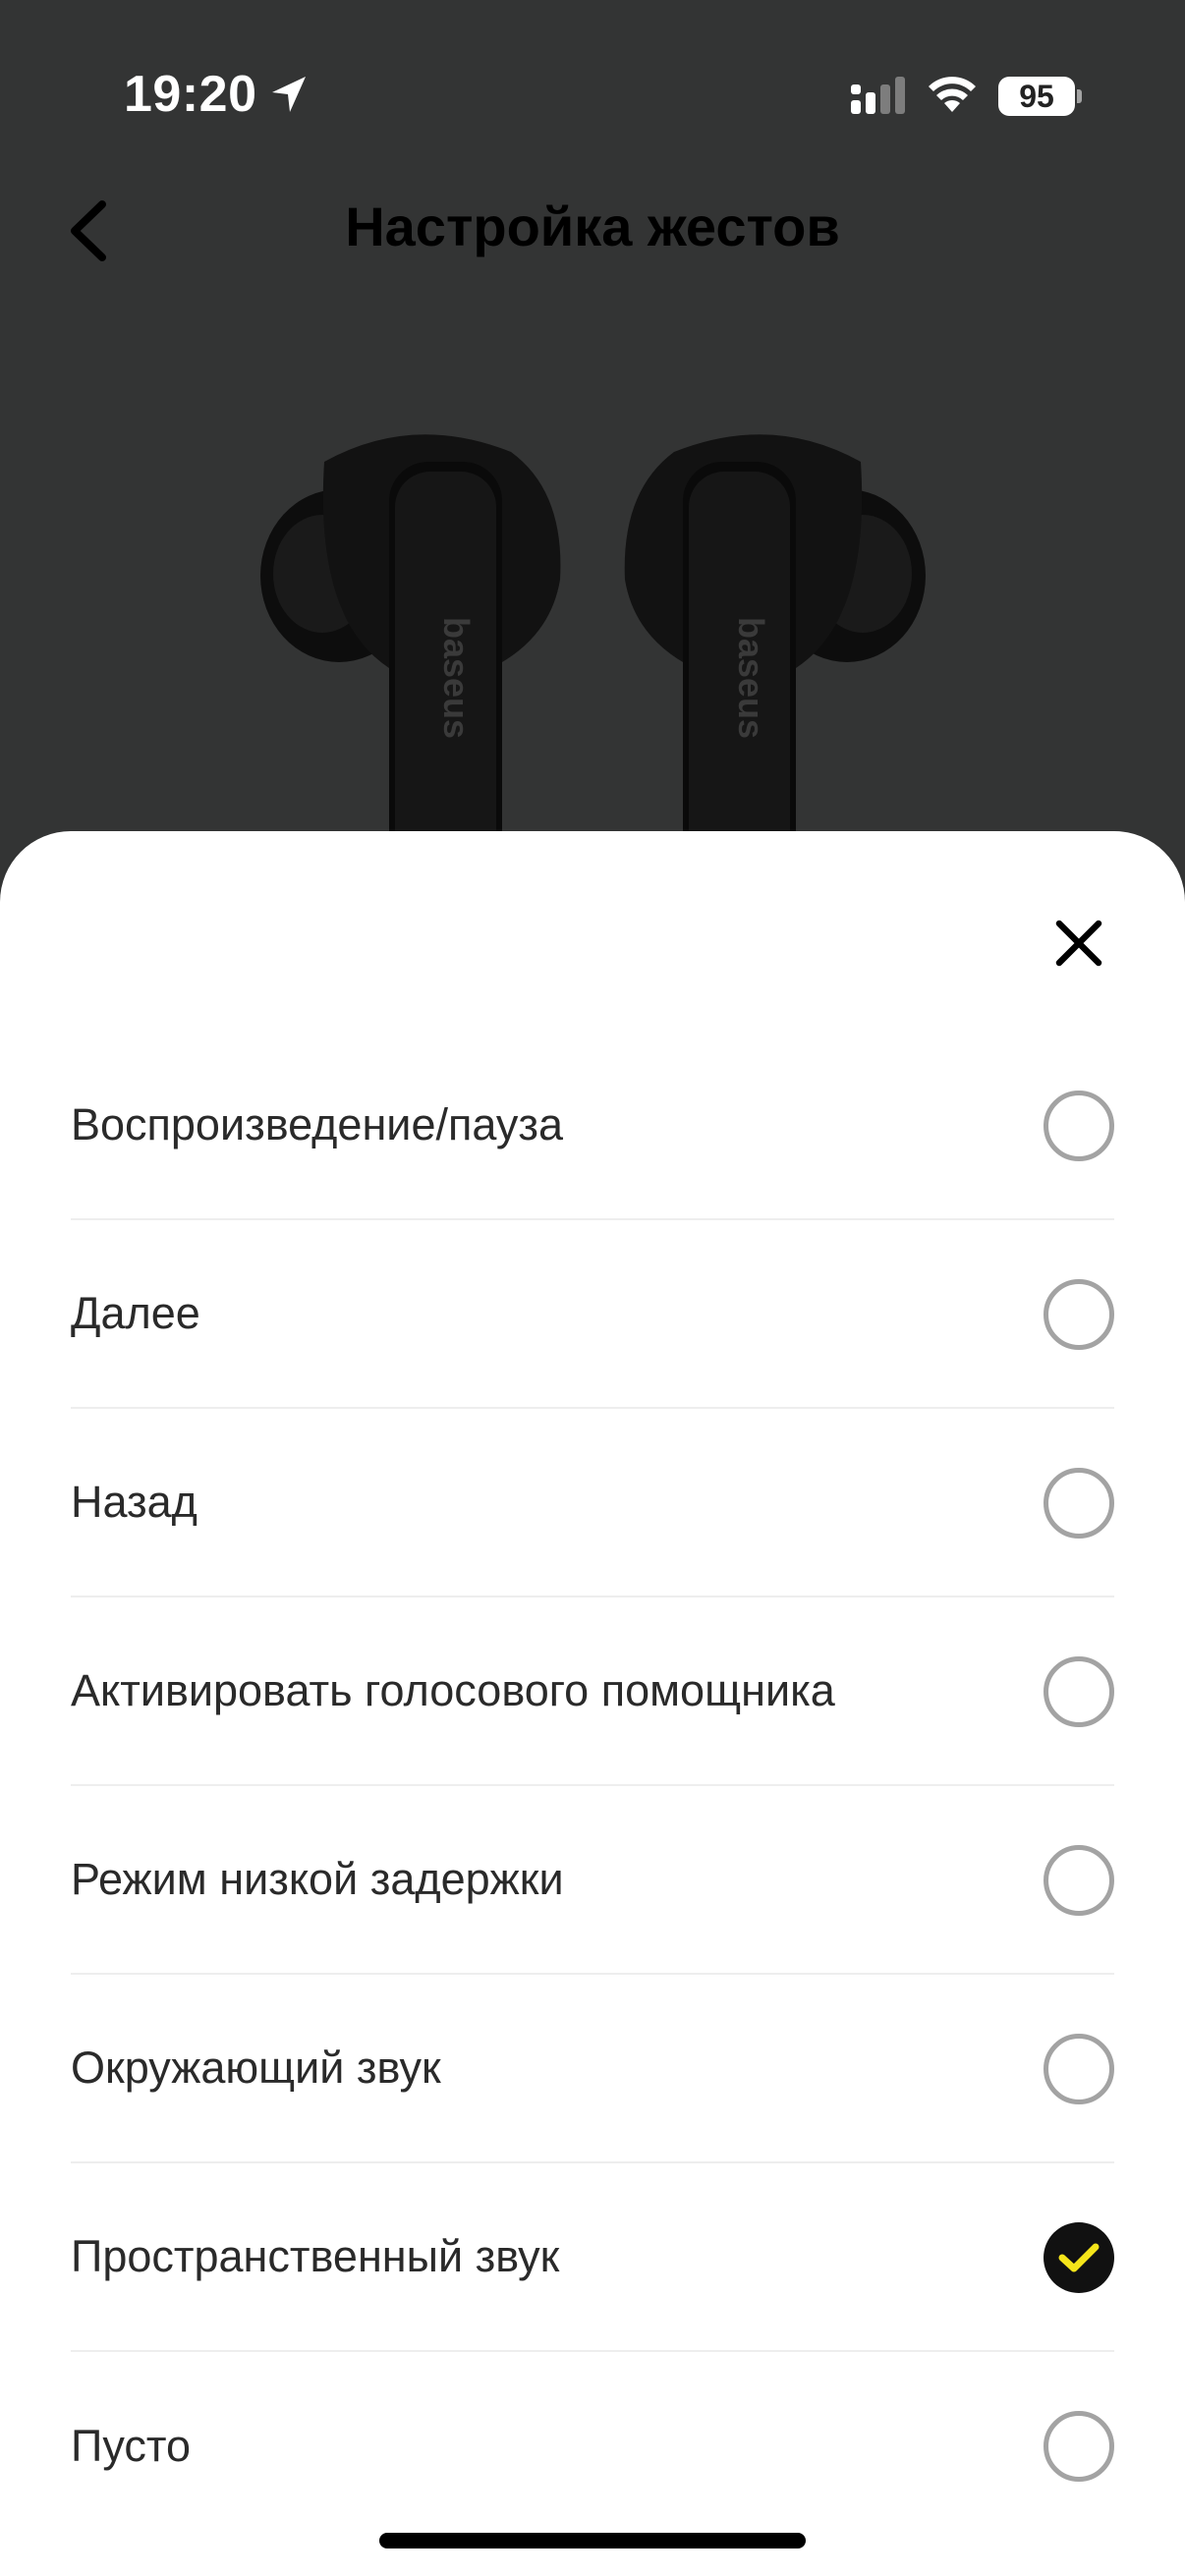 Image resolution: width=1185 pixels, height=2576 pixels. I want to click on option-label: Далее, so click(136, 1313).